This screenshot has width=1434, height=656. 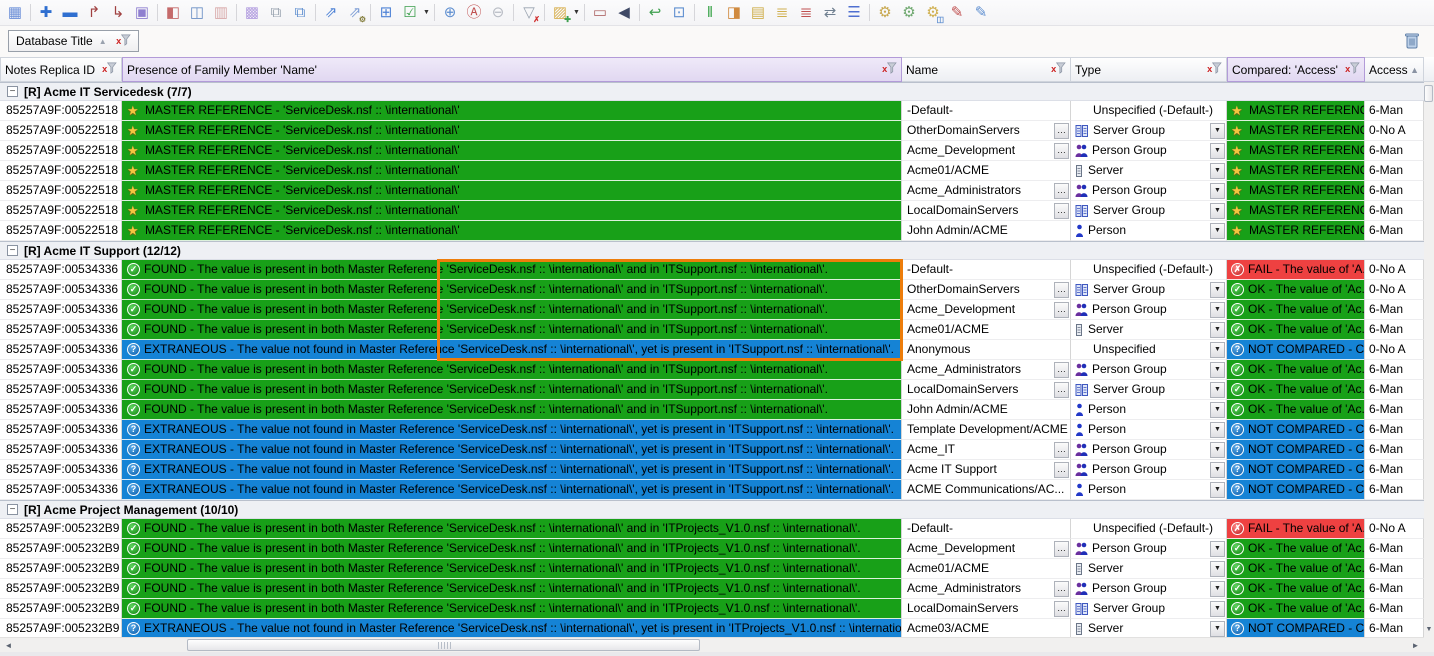 What do you see at coordinates (61, 191) in the screenshot?
I see `replica-id-cell: 85257A9F:00522518` at bounding box center [61, 191].